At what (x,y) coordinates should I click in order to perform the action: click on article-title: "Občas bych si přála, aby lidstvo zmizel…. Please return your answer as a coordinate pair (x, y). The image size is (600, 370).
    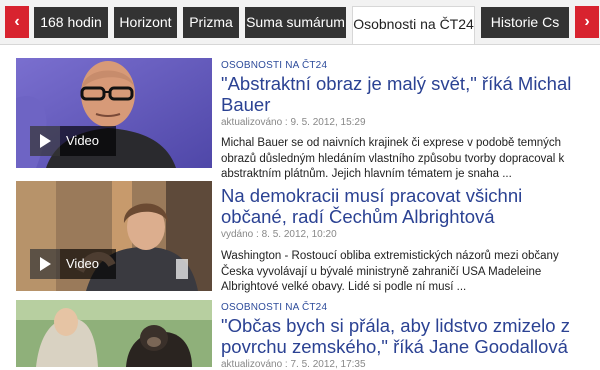
    Looking at the image, I should click on (406, 336).